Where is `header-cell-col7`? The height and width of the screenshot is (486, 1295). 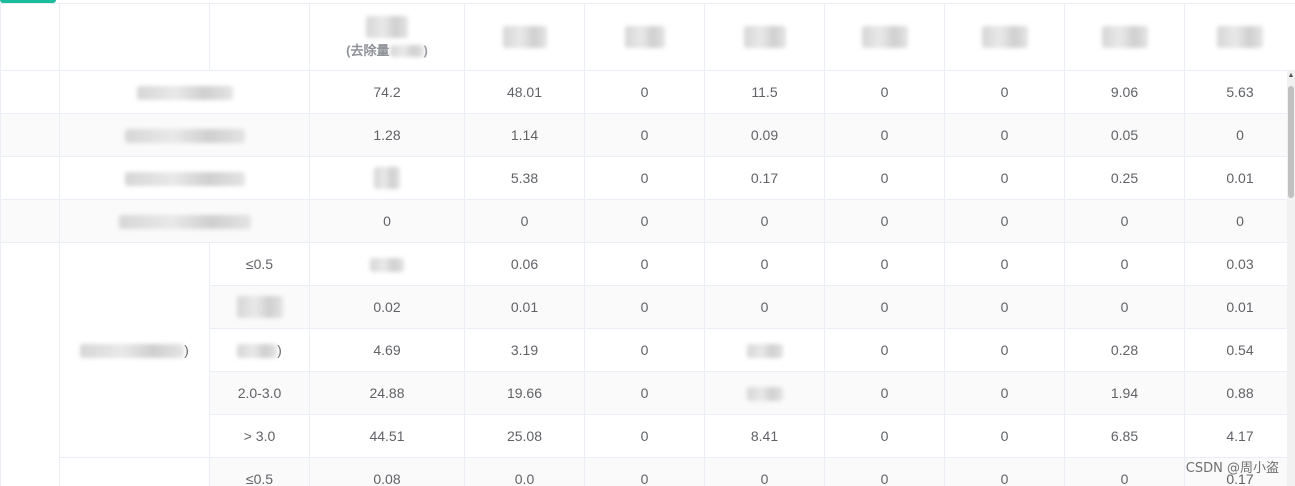 header-cell-col7 is located at coordinates (764, 37).